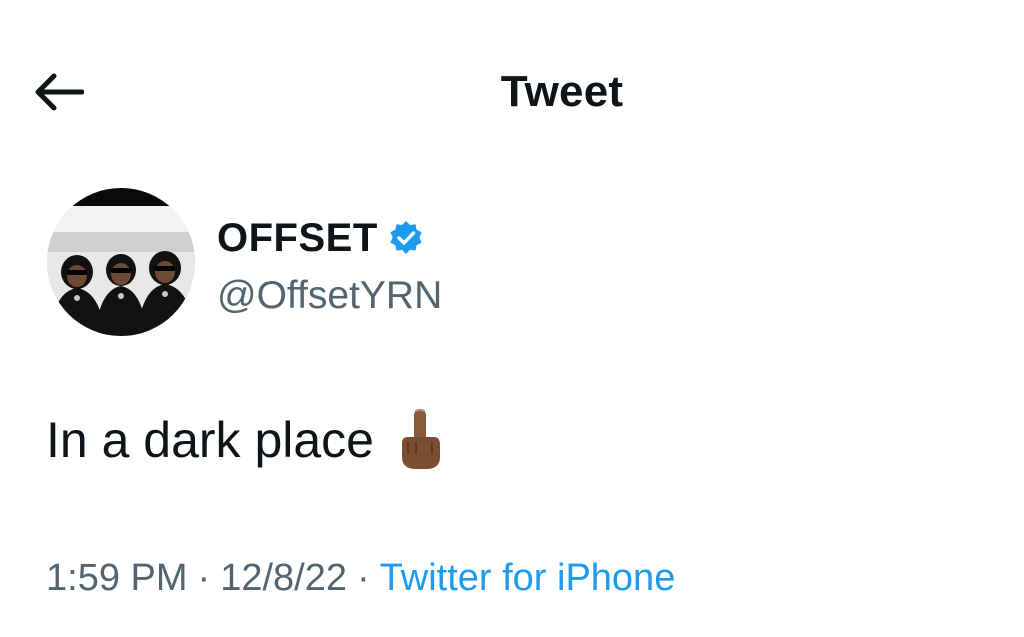 The image size is (1024, 637). Describe the element at coordinates (420, 440) in the screenshot. I see `middle-finger-emoji-icon` at that location.